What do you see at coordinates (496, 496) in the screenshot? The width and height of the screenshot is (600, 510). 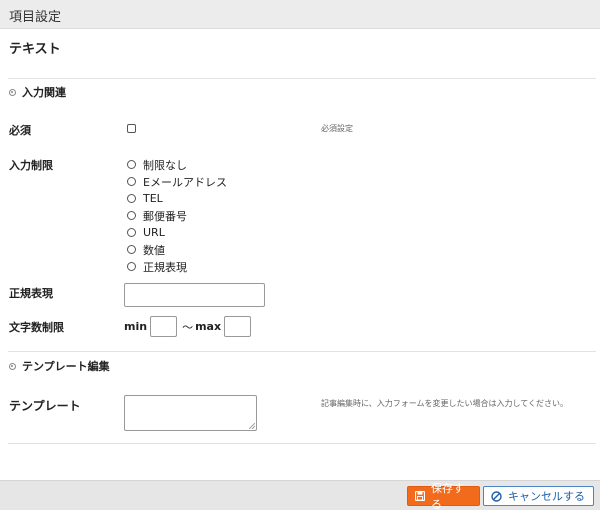 I see `prohibited-circle-icon` at bounding box center [496, 496].